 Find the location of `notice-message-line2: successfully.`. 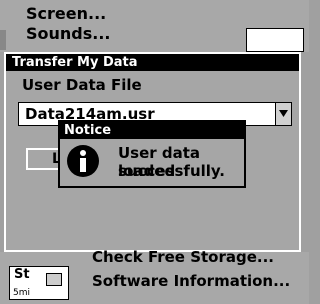

notice-message-line2: successfully. is located at coordinates (172, 171).